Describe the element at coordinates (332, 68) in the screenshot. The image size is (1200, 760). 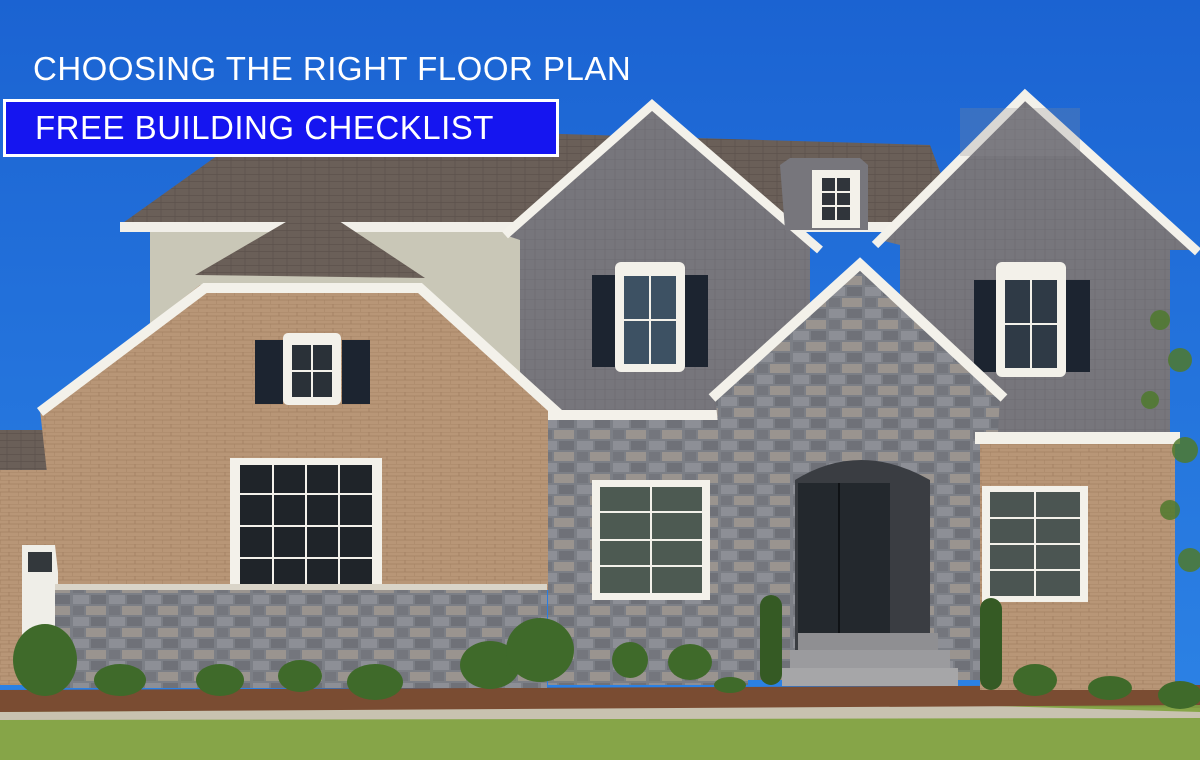
I see `headline: CHOOSING THE RIGHT FLOOR PLAN` at that location.